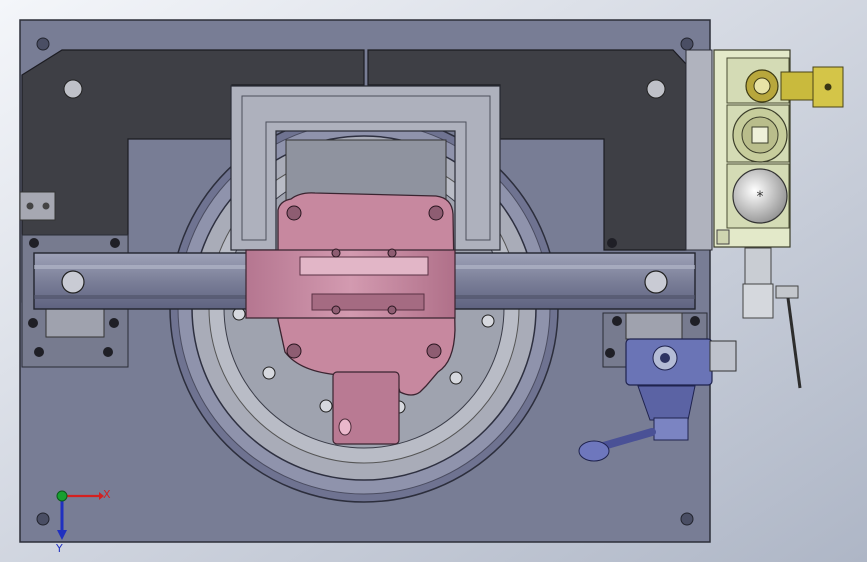 The image size is (867, 562). I want to click on triad-y-label: Y, so click(59, 548).